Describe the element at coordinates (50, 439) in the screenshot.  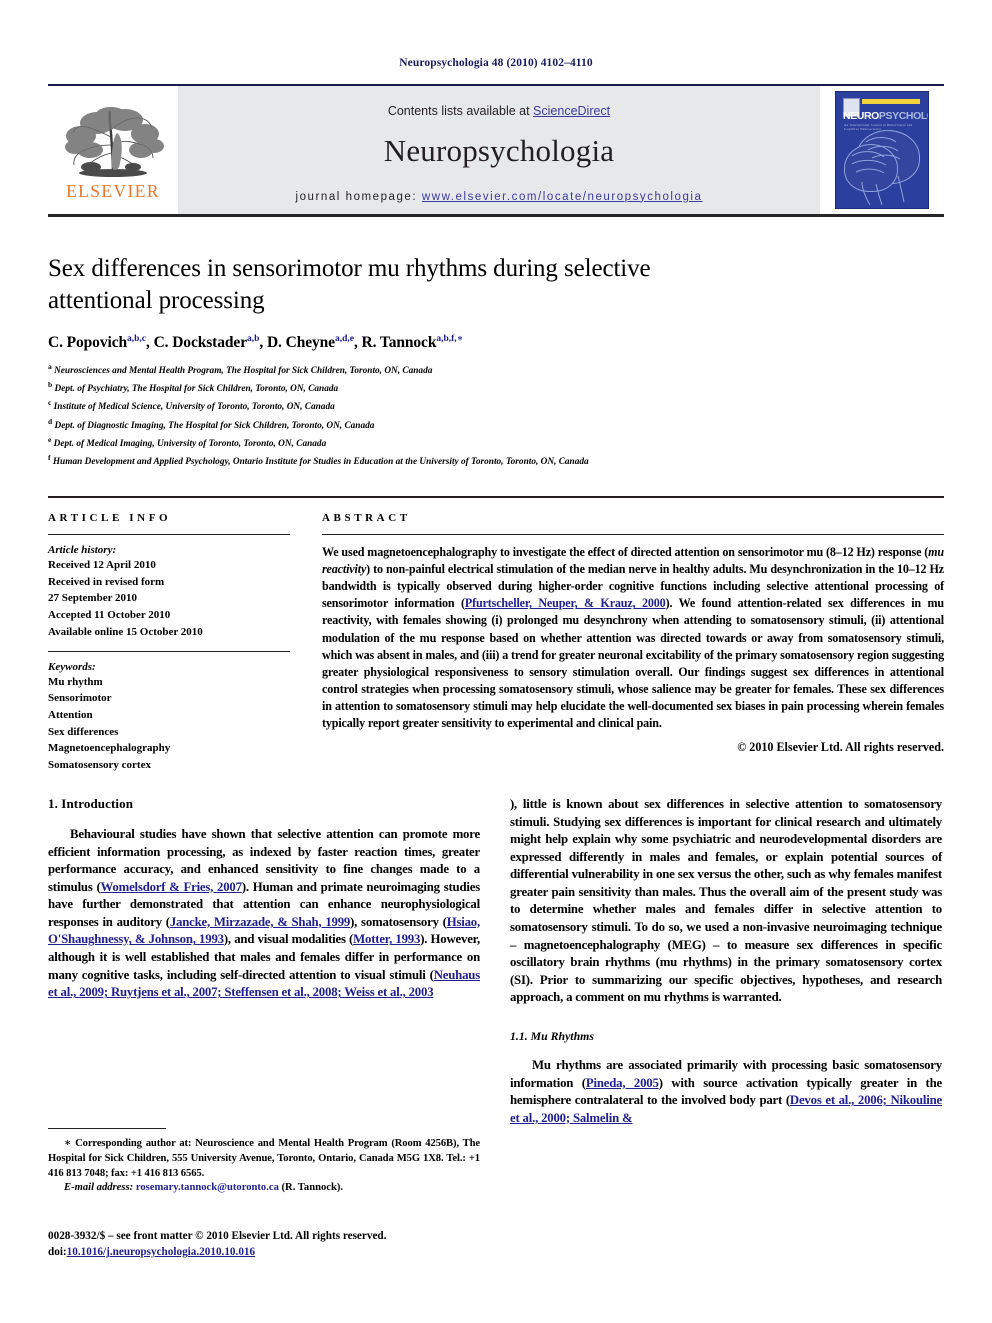
I see `affiliation-mark: e` at that location.